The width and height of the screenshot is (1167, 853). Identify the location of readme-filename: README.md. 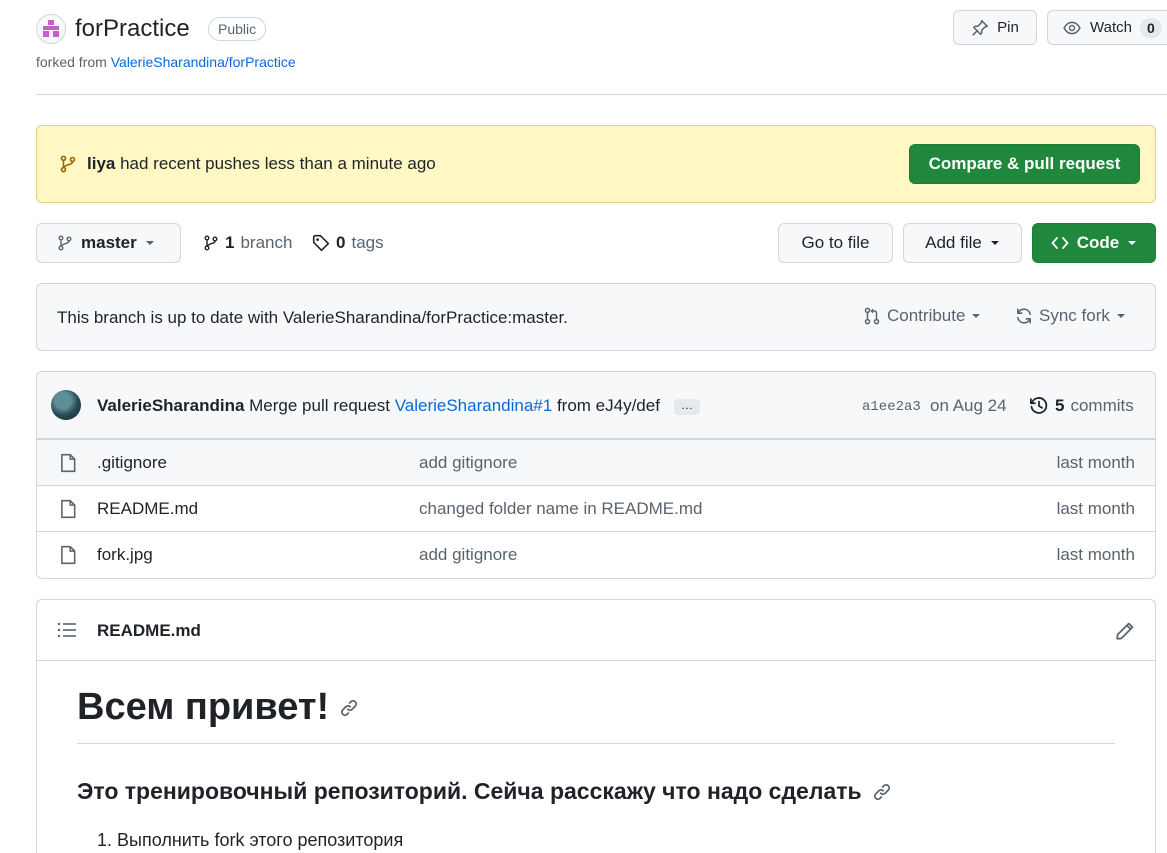
(149, 631).